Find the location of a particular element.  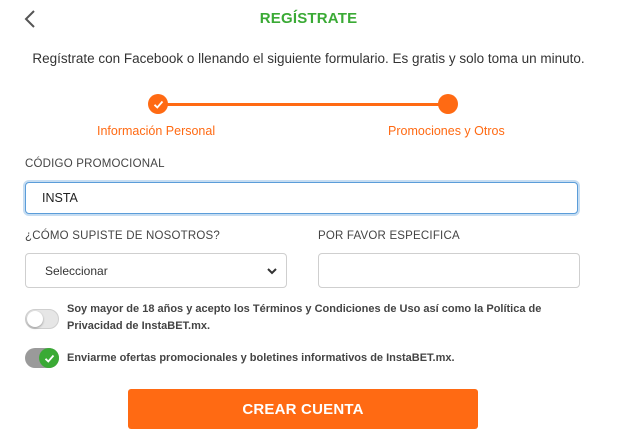

how-heard-select: Seleccionar is located at coordinates (156, 270).